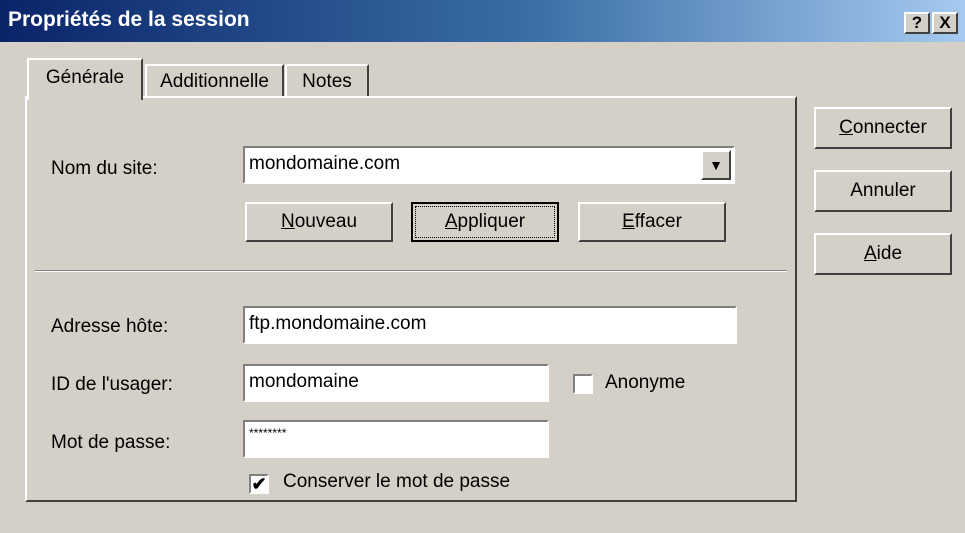  I want to click on anonymous-label: Anonyme, so click(645, 383).